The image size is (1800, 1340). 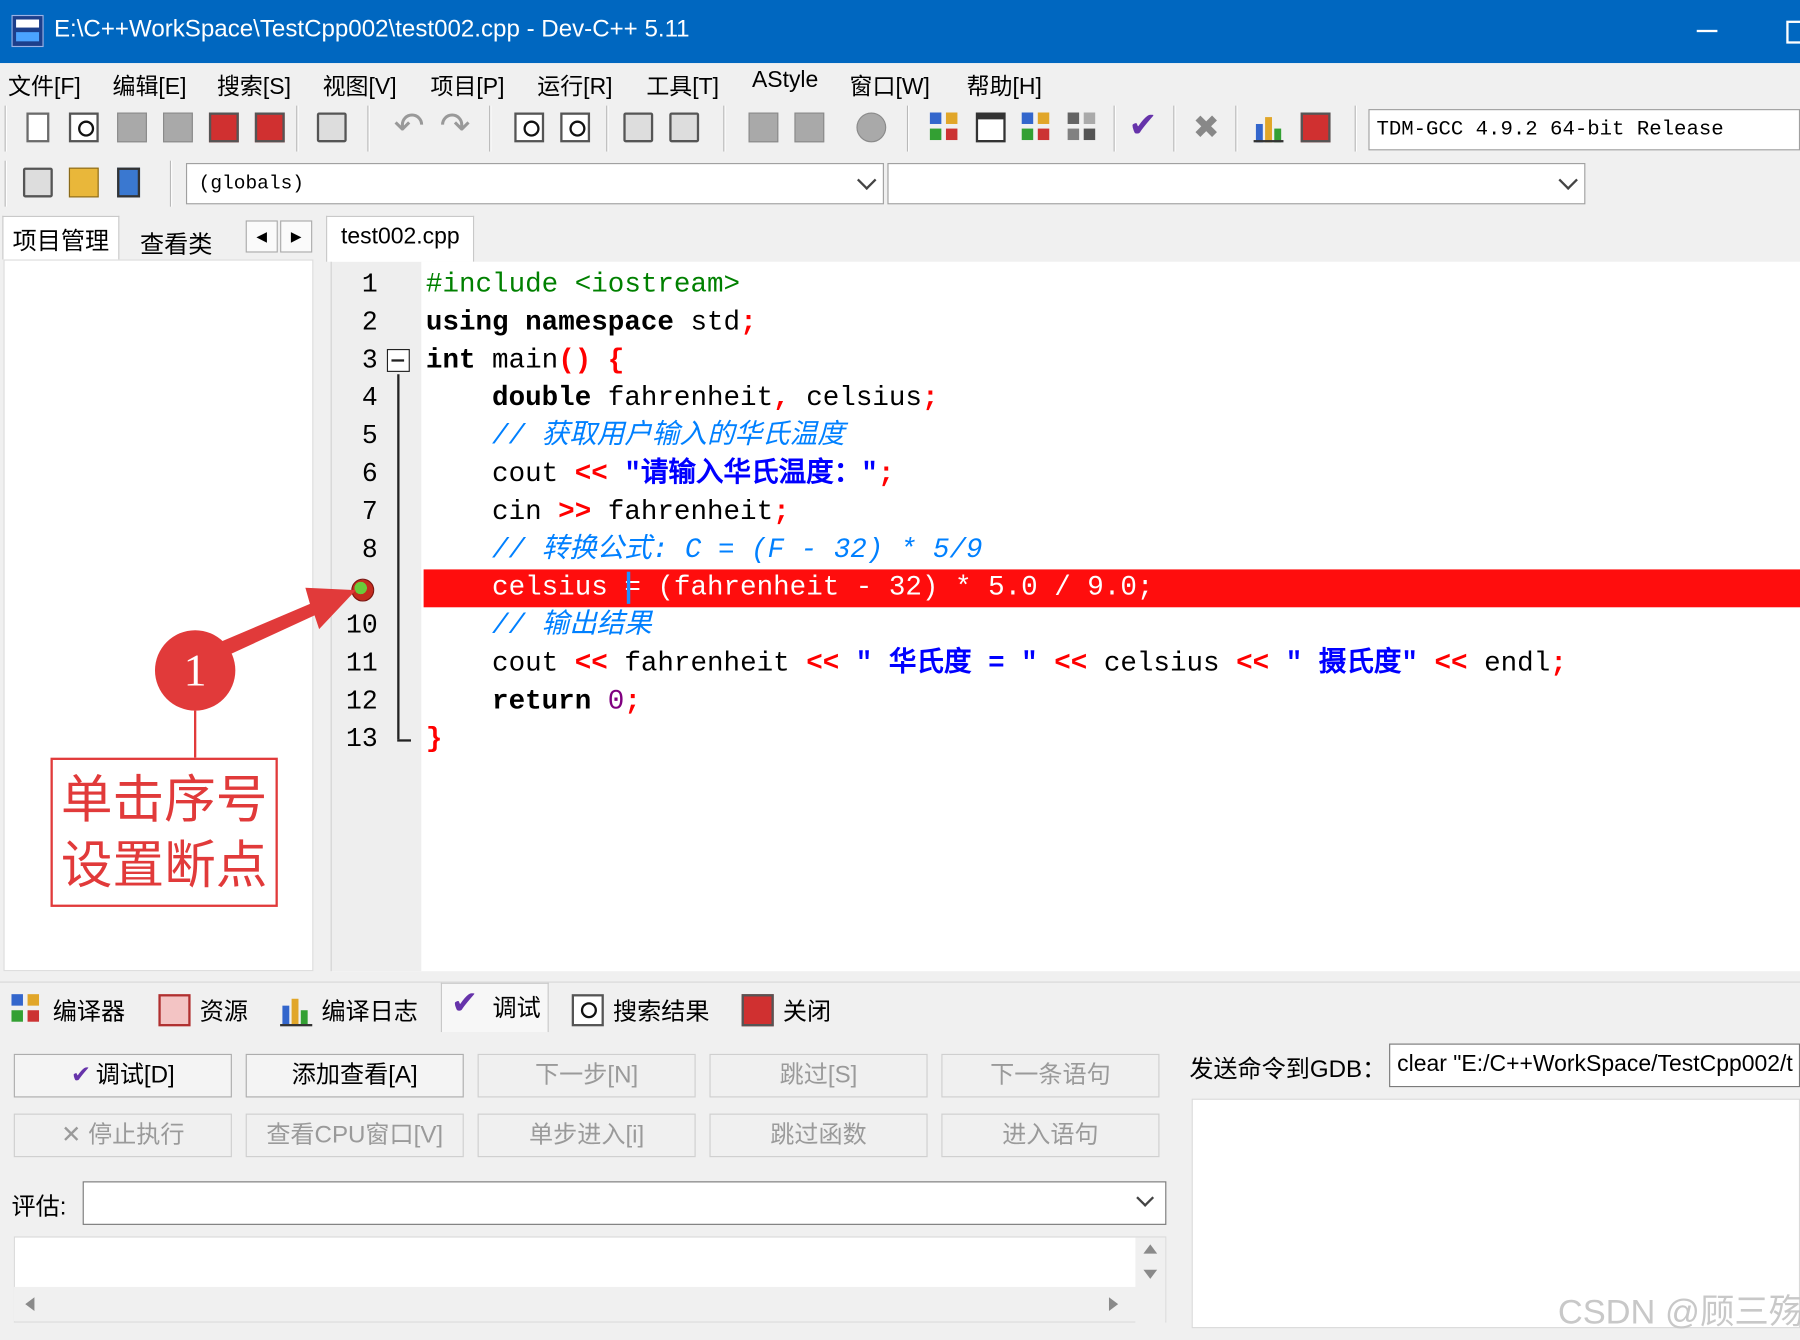 What do you see at coordinates (1150, 1280) in the screenshot?
I see `vertical-scrollbar` at bounding box center [1150, 1280].